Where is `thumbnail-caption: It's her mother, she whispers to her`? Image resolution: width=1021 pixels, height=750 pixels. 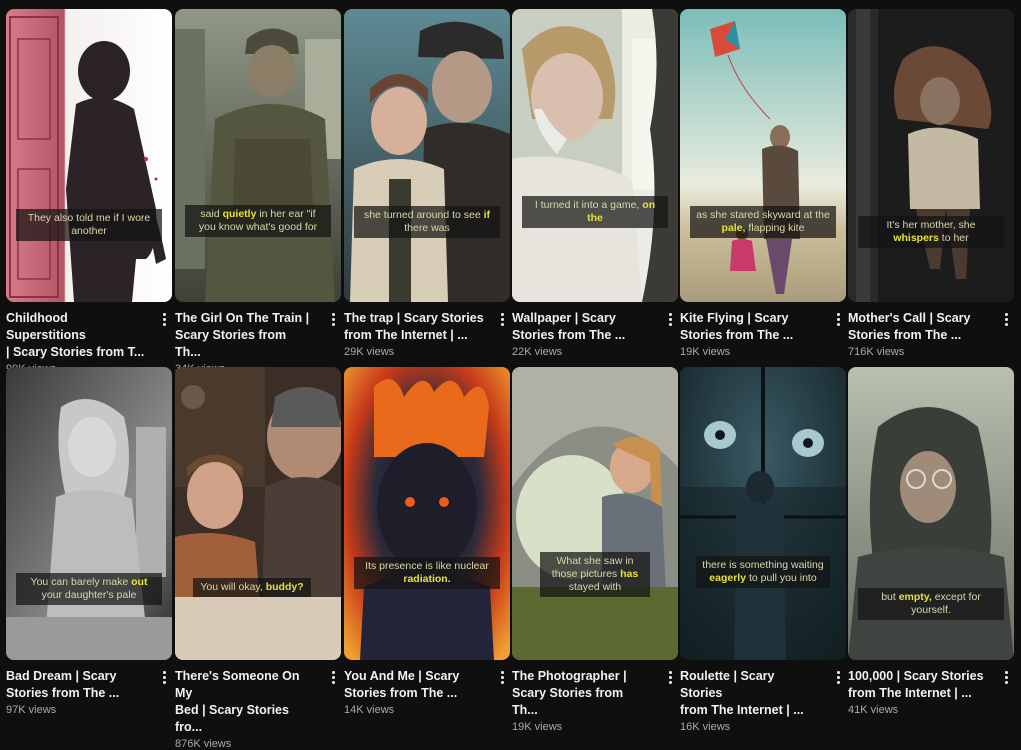
thumbnail-caption: It's her mother, she whispers to her is located at coordinates (931, 232).